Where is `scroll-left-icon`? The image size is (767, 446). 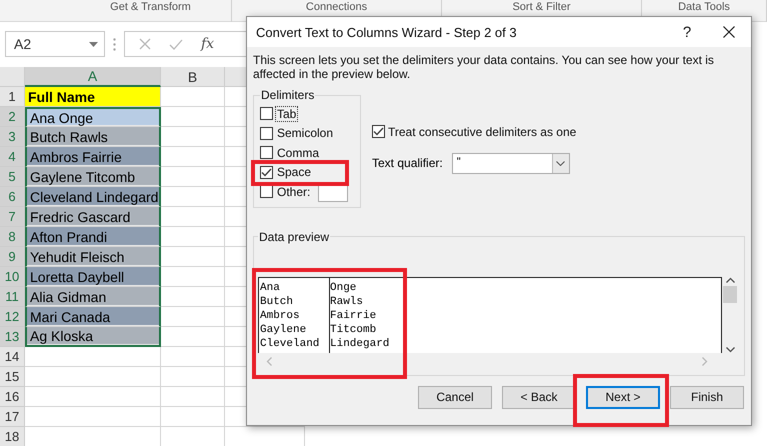 scroll-left-icon is located at coordinates (269, 361).